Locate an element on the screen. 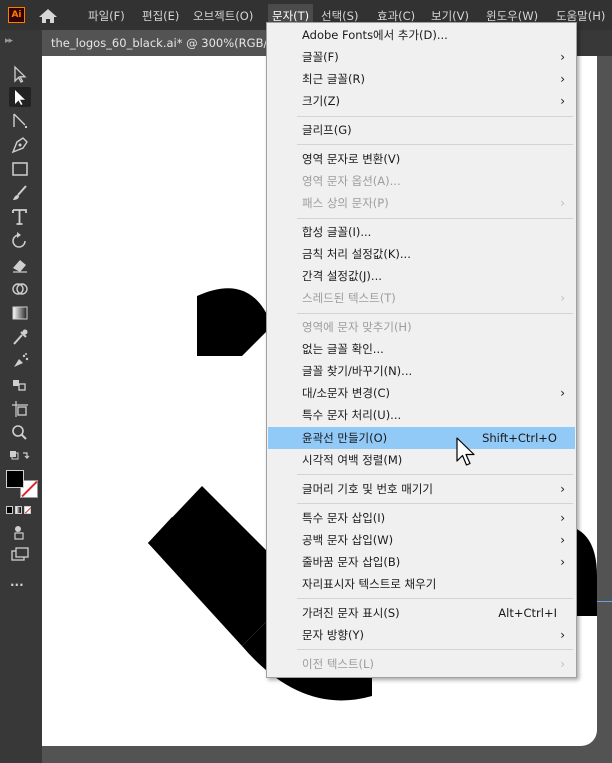 This screenshot has height=763, width=612. menu-item-type-on-path: 패스 상의 문자(P) › is located at coordinates (421, 203).